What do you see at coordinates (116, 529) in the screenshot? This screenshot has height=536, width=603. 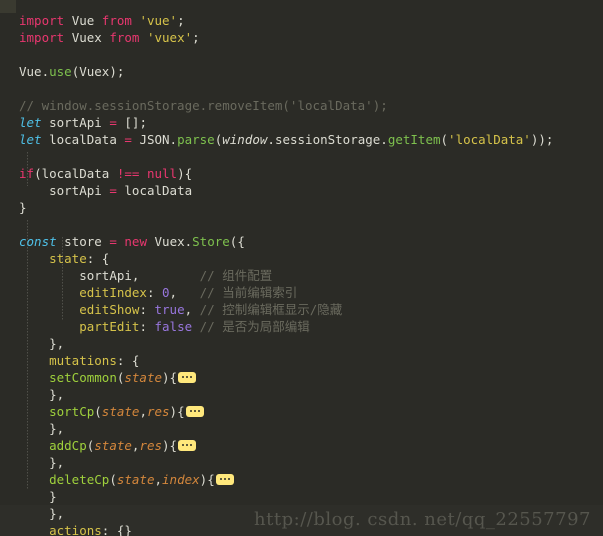 I see `code-token: : {}` at bounding box center [116, 529].